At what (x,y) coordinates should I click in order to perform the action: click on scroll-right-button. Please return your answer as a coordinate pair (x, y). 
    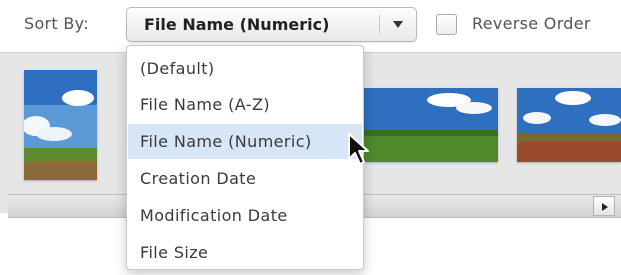
    Looking at the image, I should click on (604, 206).